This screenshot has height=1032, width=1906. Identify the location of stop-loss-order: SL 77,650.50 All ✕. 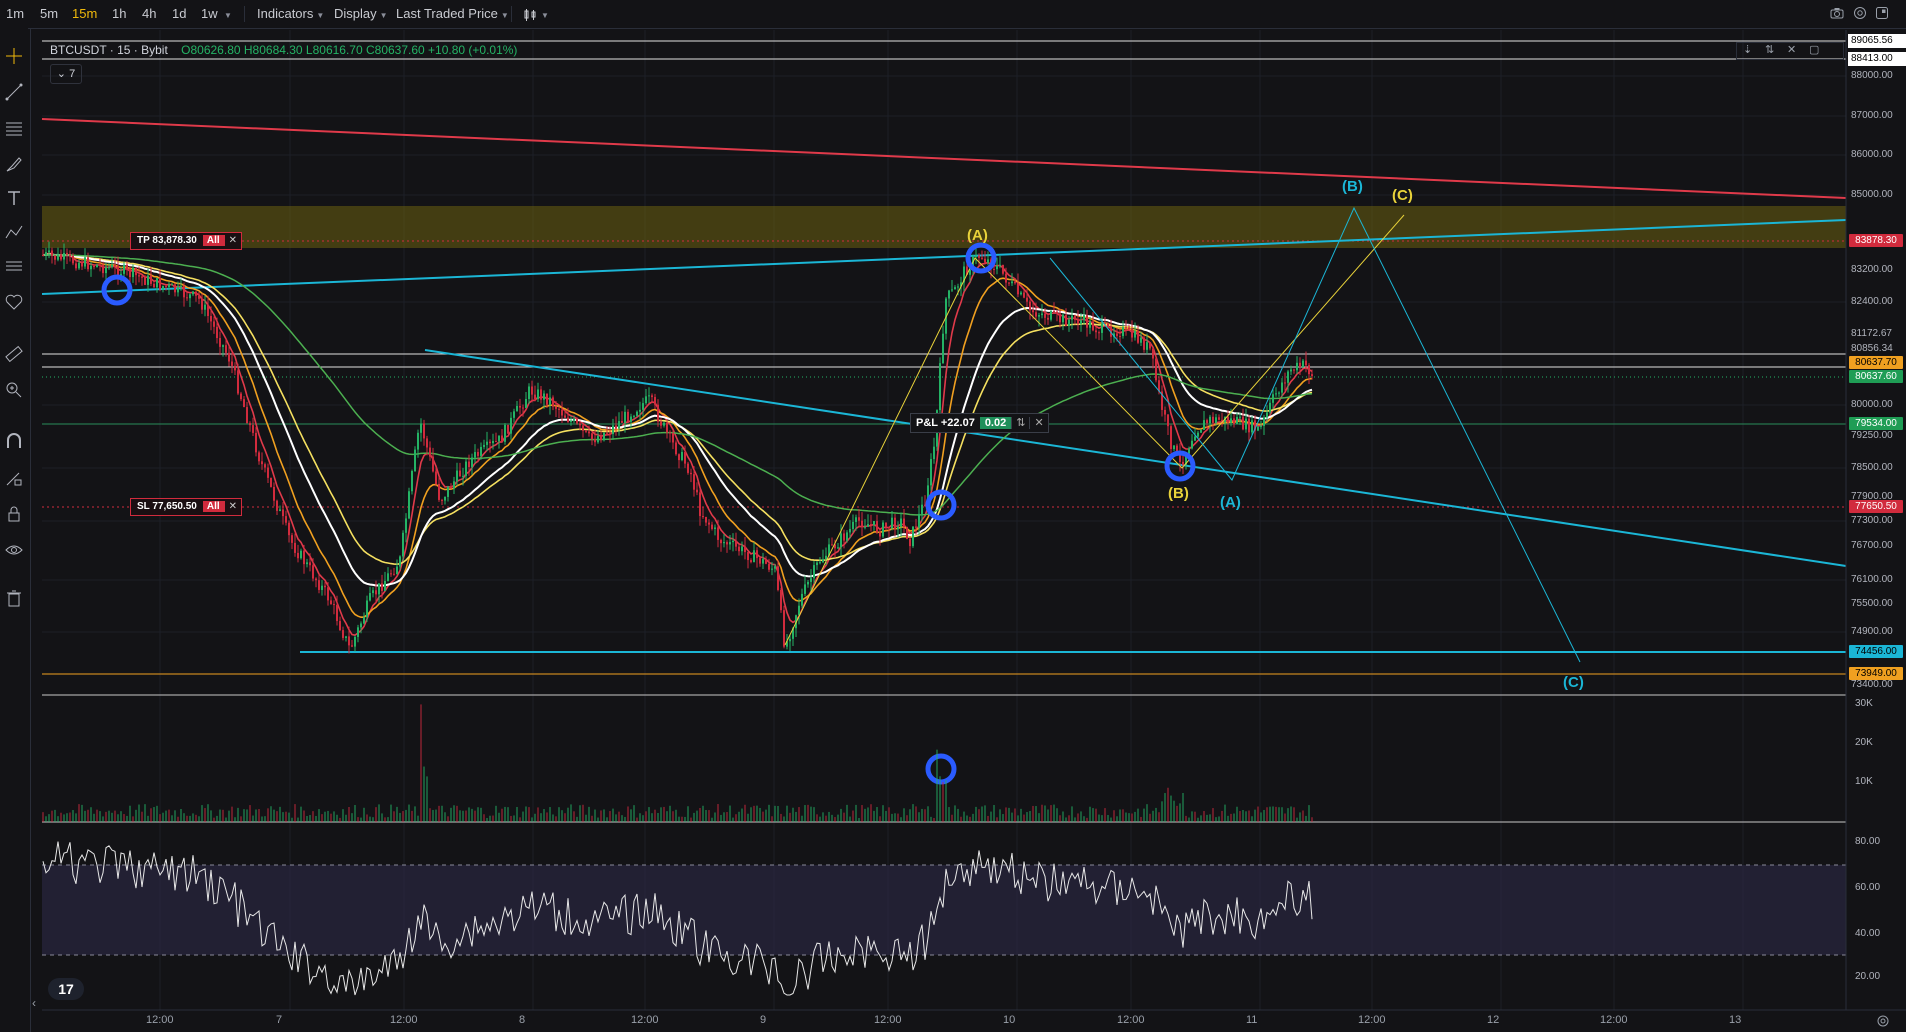
(186, 507).